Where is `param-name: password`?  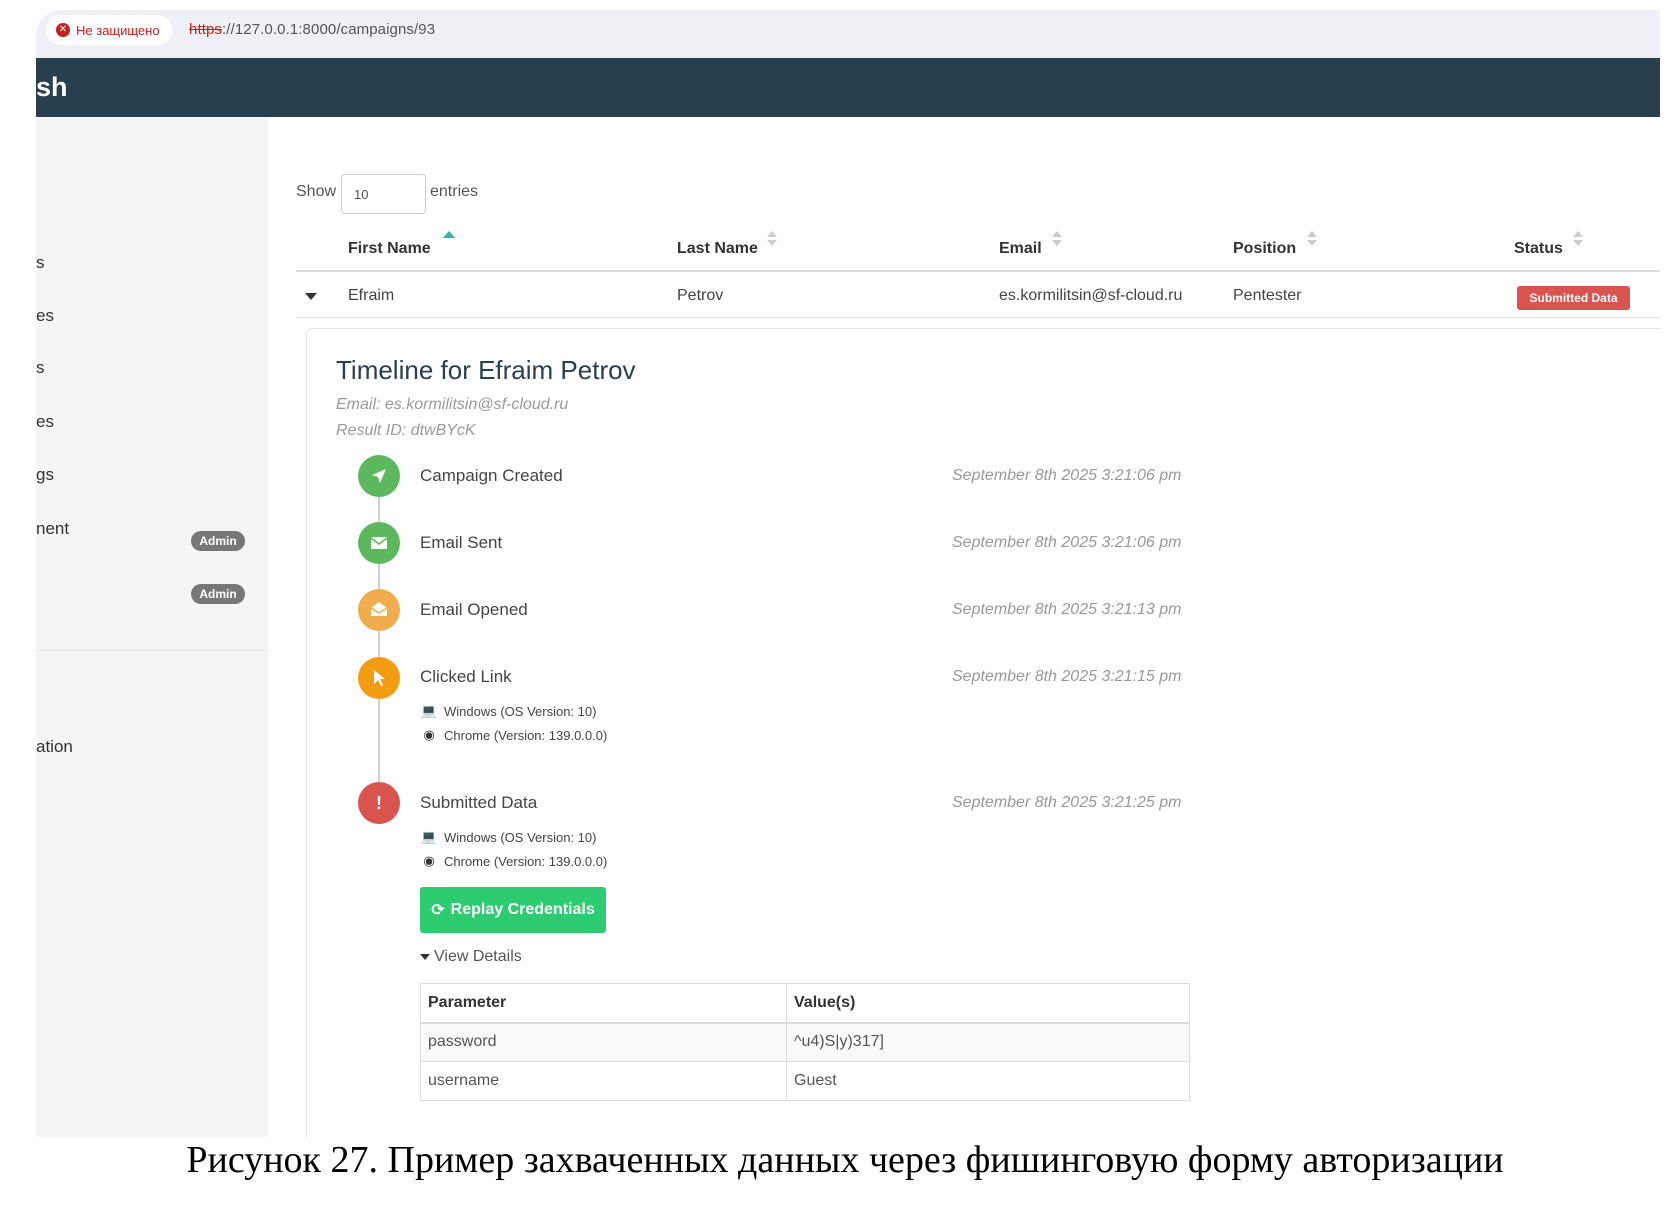
param-name: password is located at coordinates (603, 1042).